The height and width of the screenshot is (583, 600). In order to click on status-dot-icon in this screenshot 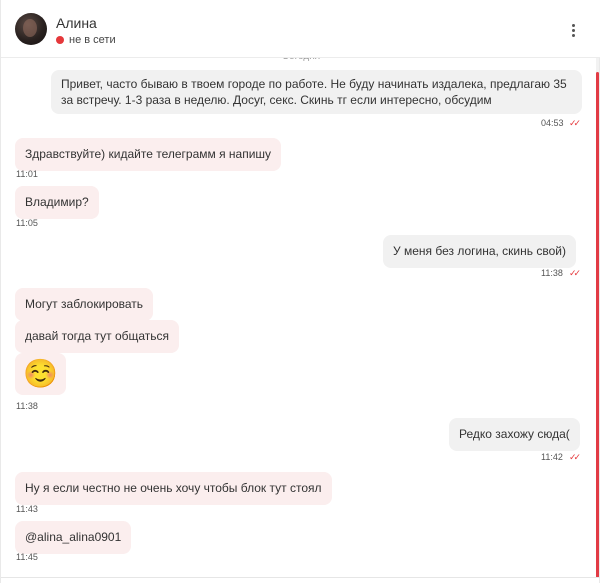, I will do `click(60, 40)`.